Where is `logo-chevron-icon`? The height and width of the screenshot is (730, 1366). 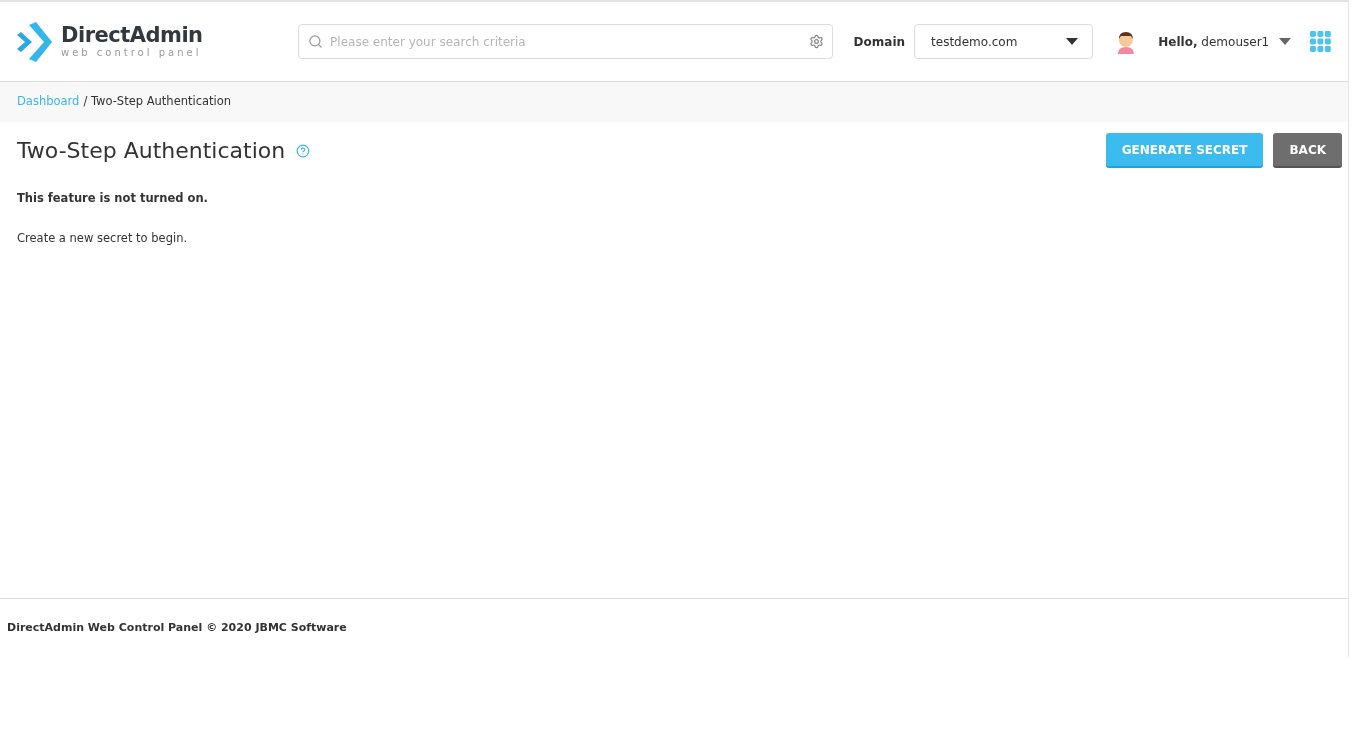
logo-chevron-icon is located at coordinates (35, 41).